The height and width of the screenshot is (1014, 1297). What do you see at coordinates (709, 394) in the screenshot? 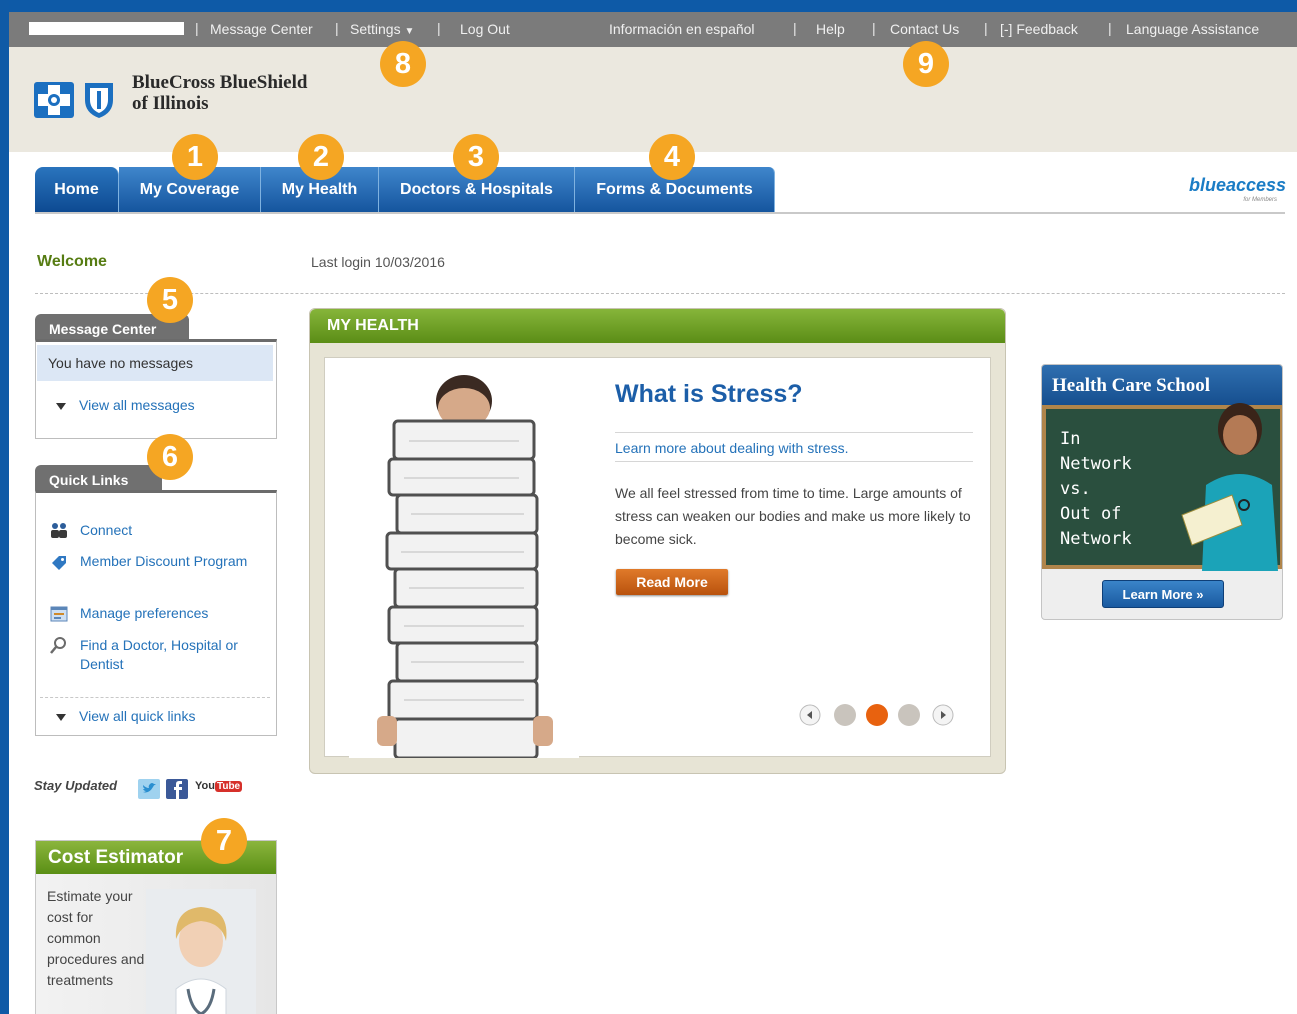
I see `article-title: What is Stress?` at bounding box center [709, 394].